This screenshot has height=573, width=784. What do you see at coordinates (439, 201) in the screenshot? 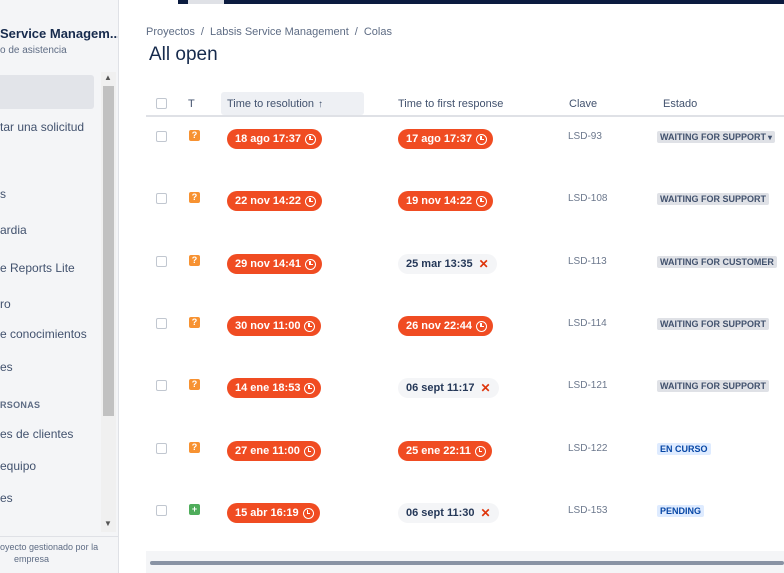
I see `sla-first-response-value: 19 nov 14:22` at bounding box center [439, 201].